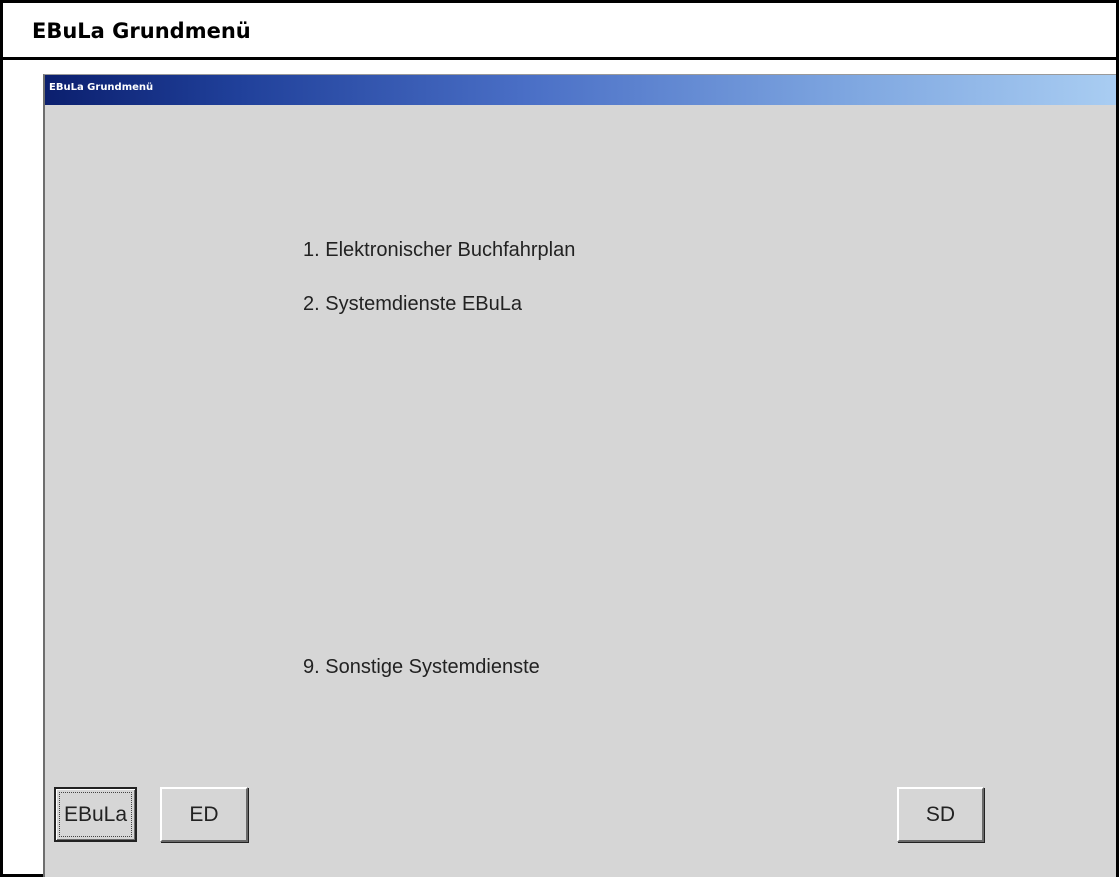  What do you see at coordinates (101, 87) in the screenshot?
I see `window-title: EBuLa Grundmenü` at bounding box center [101, 87].